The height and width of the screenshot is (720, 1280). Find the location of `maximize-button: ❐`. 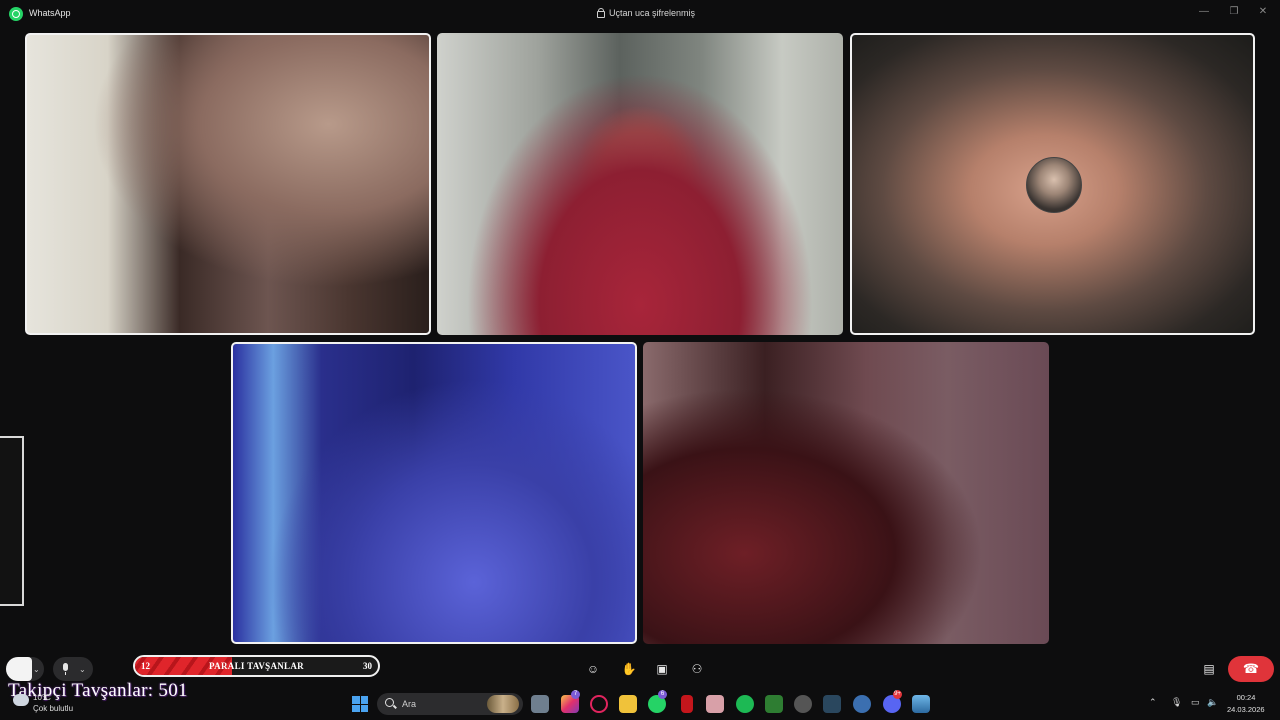

maximize-button: ❐ is located at coordinates (1234, 12).